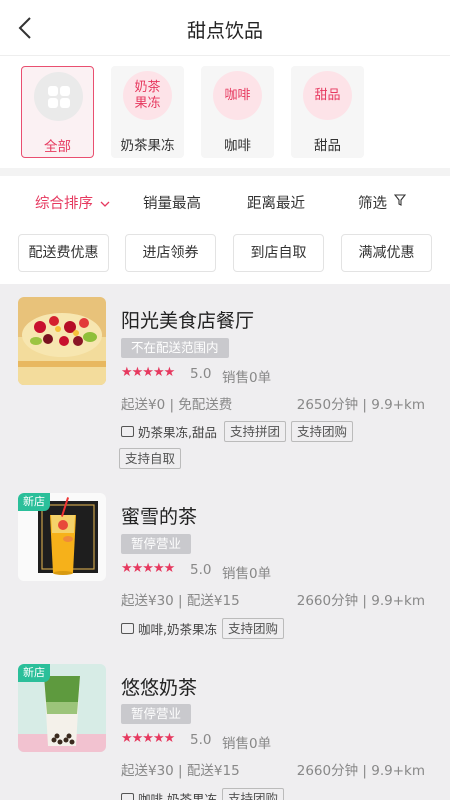 The image size is (450, 800). I want to click on sort-label: 综合排序, so click(64, 204).